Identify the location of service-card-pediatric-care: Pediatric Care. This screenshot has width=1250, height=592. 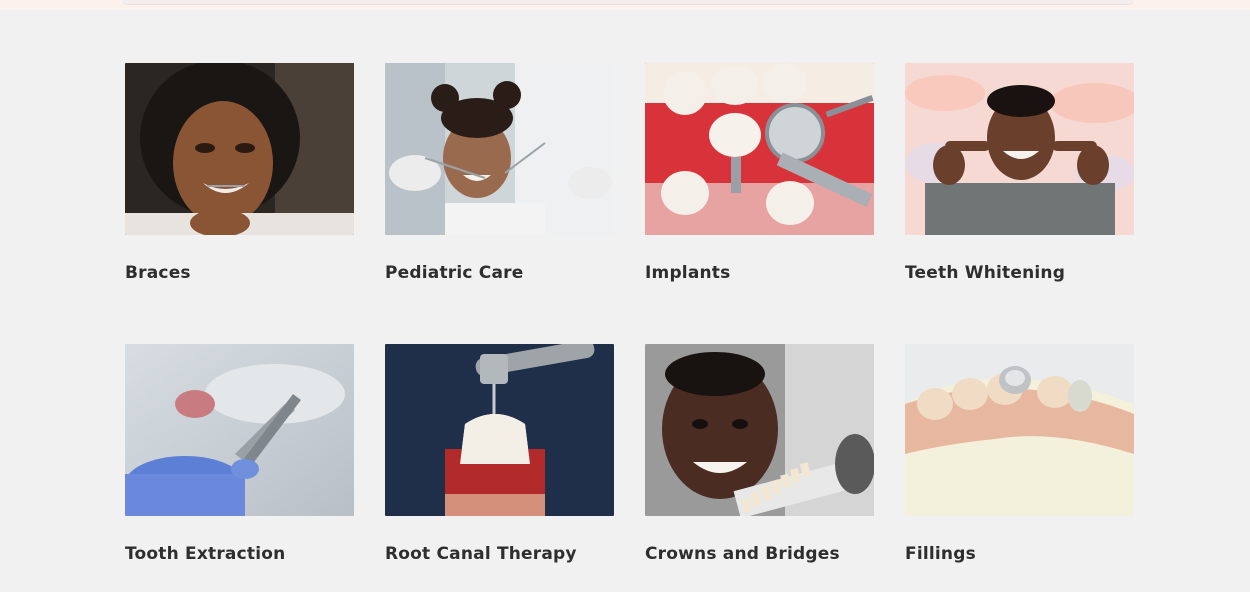
(499, 179).